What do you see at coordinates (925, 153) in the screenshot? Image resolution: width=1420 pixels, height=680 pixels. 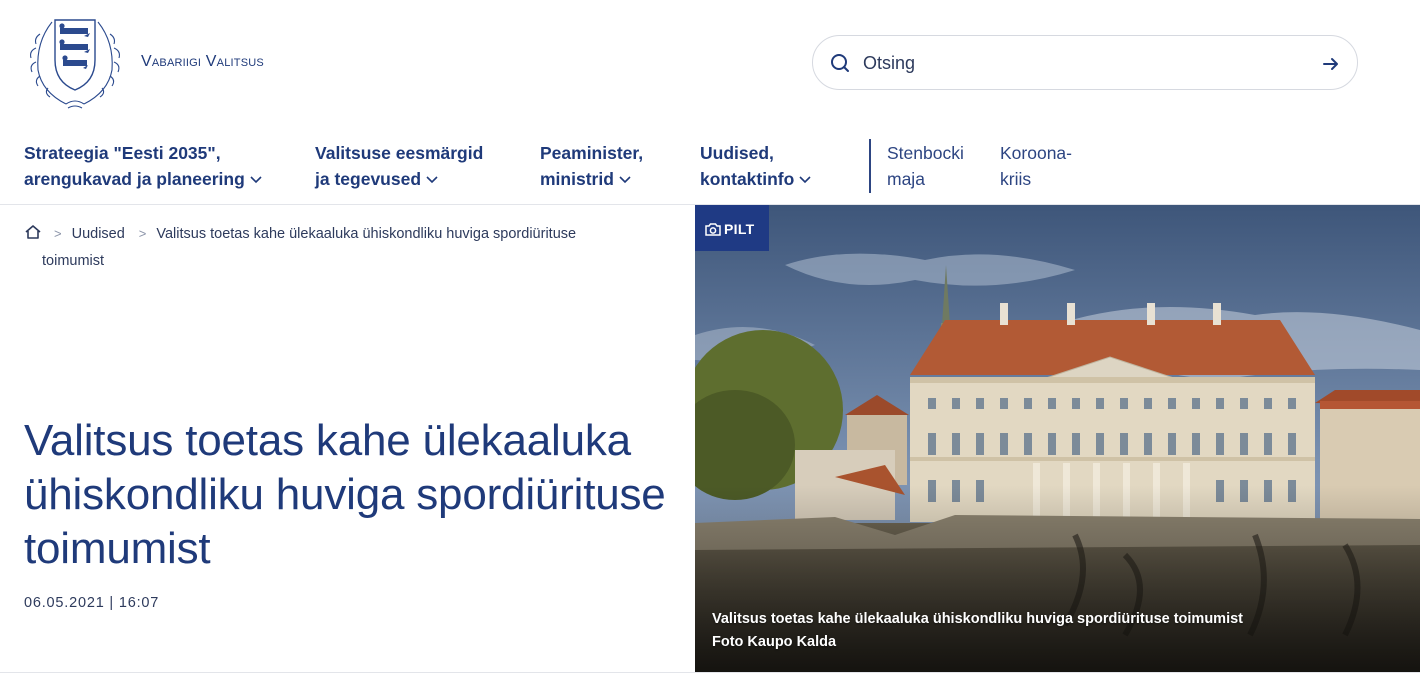 I see `nav-item-label: Stenbocki` at bounding box center [925, 153].